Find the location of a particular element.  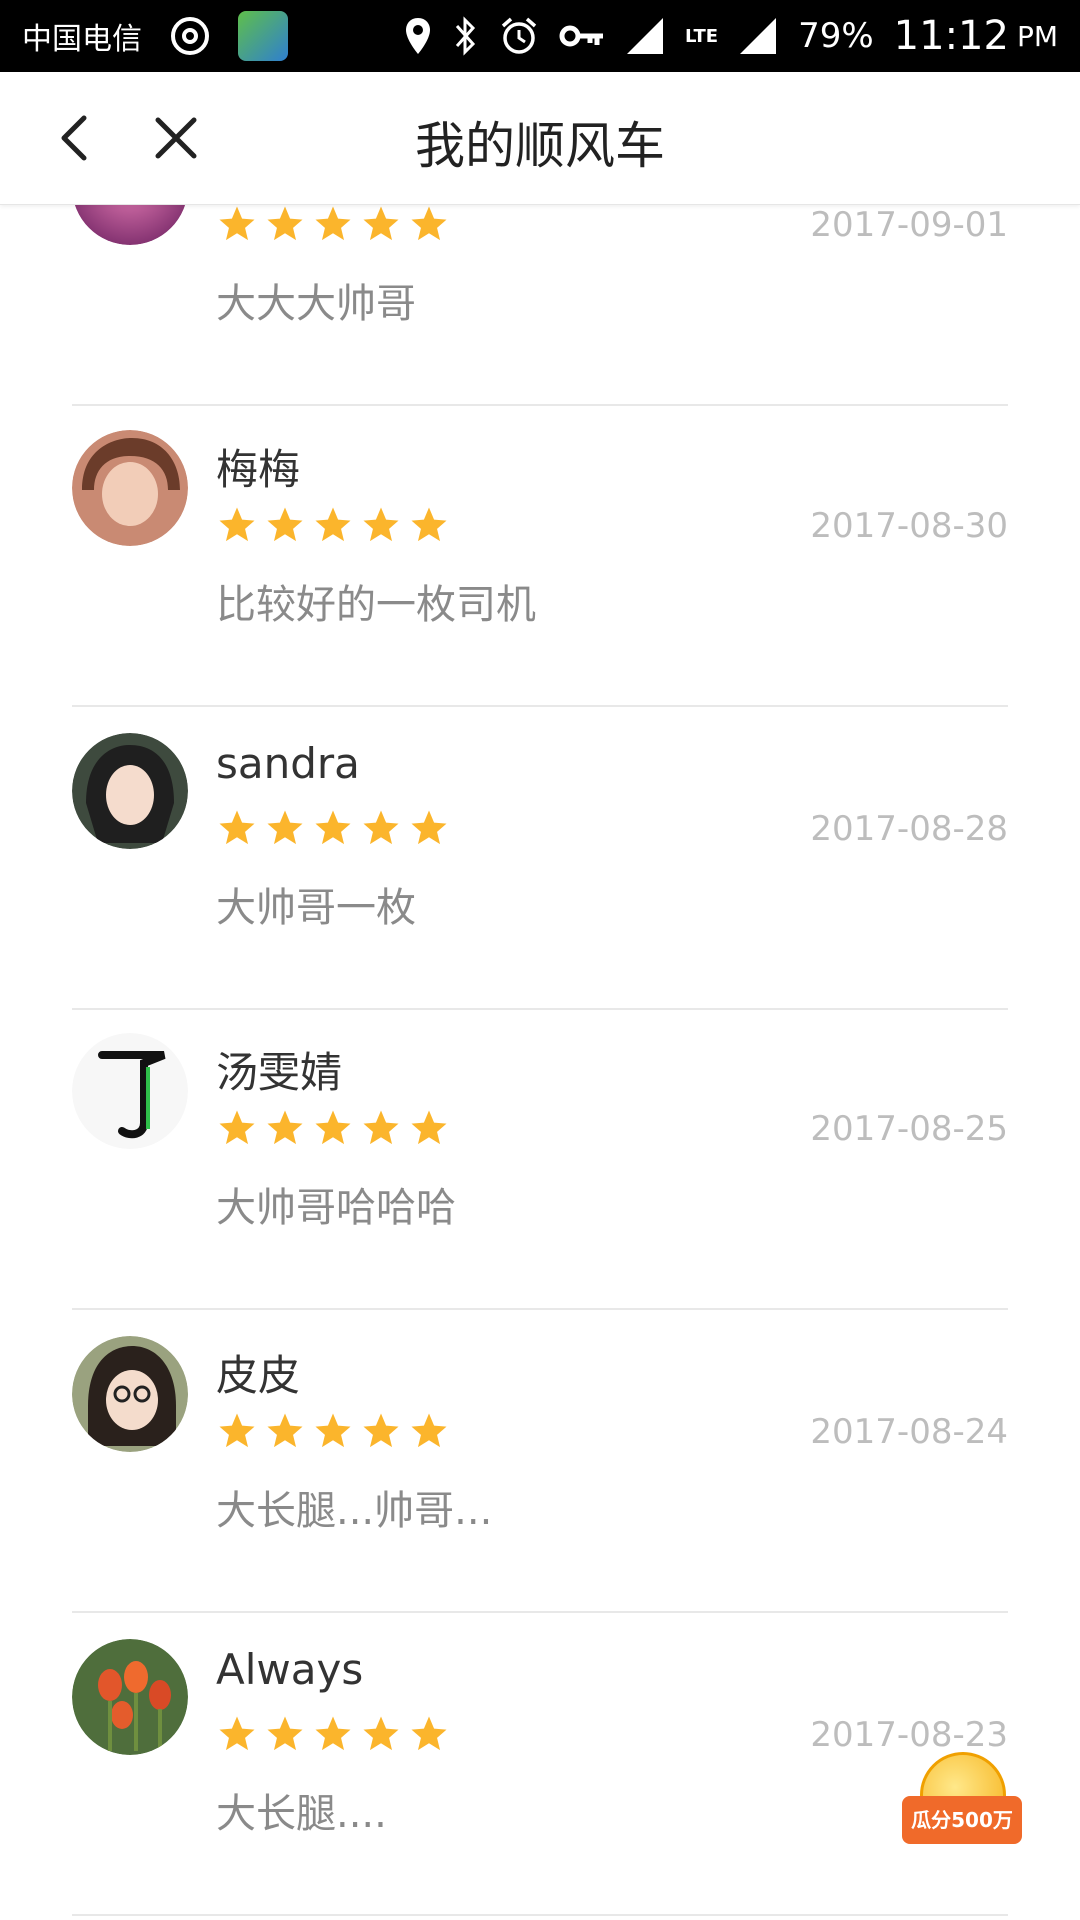

network-type-label: LTE is located at coordinates (702, 36).